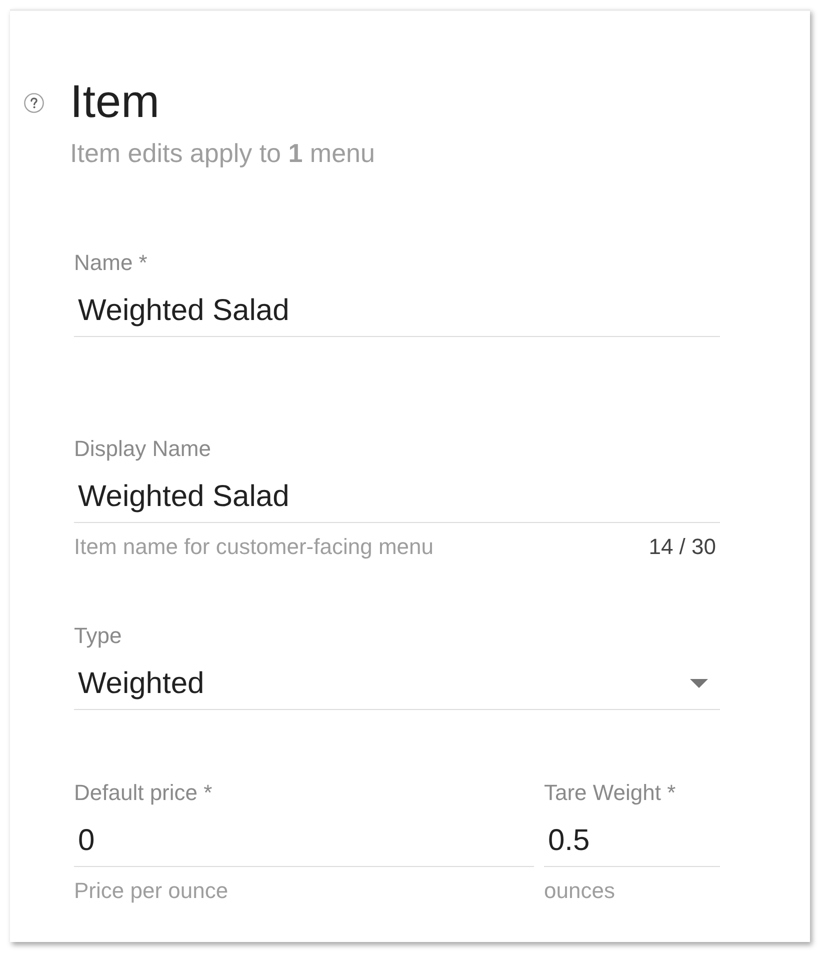  What do you see at coordinates (222, 153) in the screenshot?
I see `subtitle: Item edits apply to 1 menu` at bounding box center [222, 153].